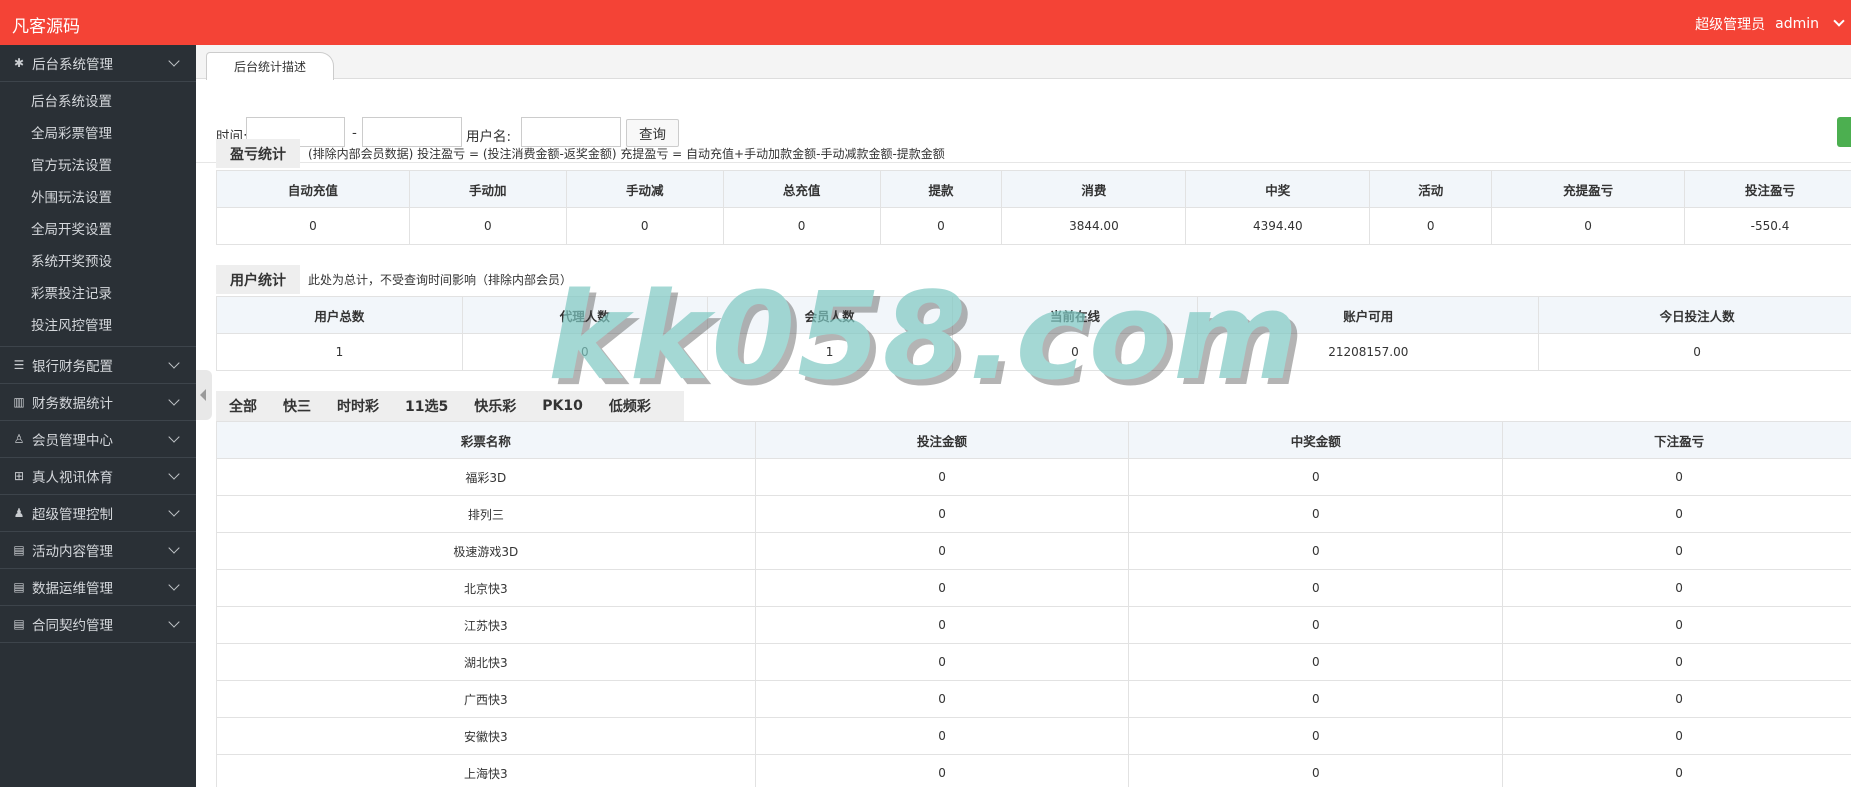 The image size is (1851, 787). What do you see at coordinates (1676, 440) in the screenshot?
I see `column-header: 下注盈亏` at bounding box center [1676, 440].